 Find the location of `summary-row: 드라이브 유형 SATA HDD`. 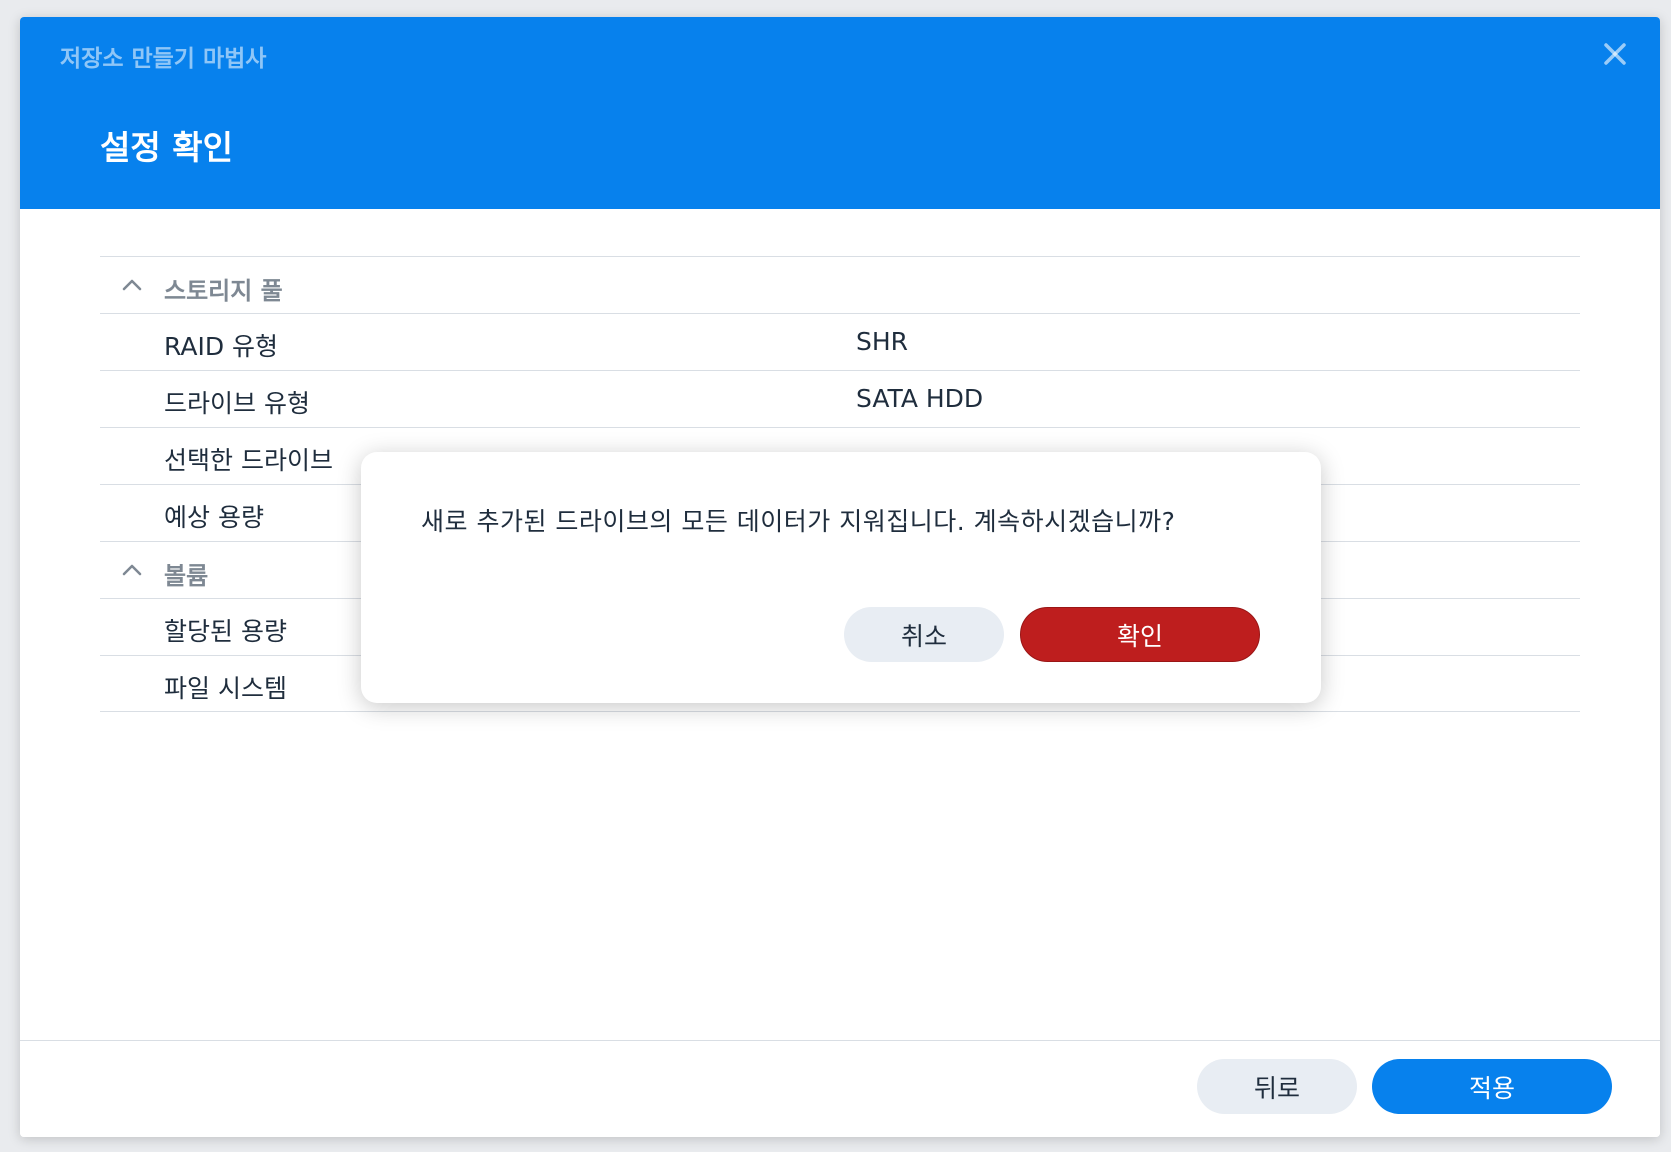

summary-row: 드라이브 유형 SATA HDD is located at coordinates (840, 398).